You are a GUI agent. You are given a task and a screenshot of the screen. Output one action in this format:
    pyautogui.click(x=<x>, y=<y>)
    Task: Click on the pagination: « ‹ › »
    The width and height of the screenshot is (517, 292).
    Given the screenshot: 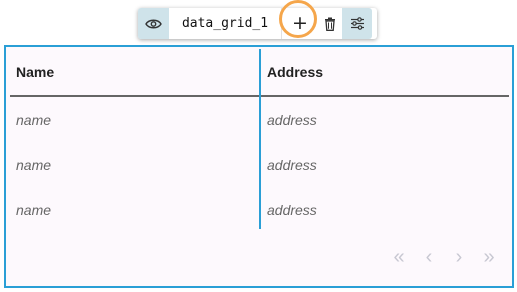 What is the action you would take?
    pyautogui.click(x=444, y=257)
    